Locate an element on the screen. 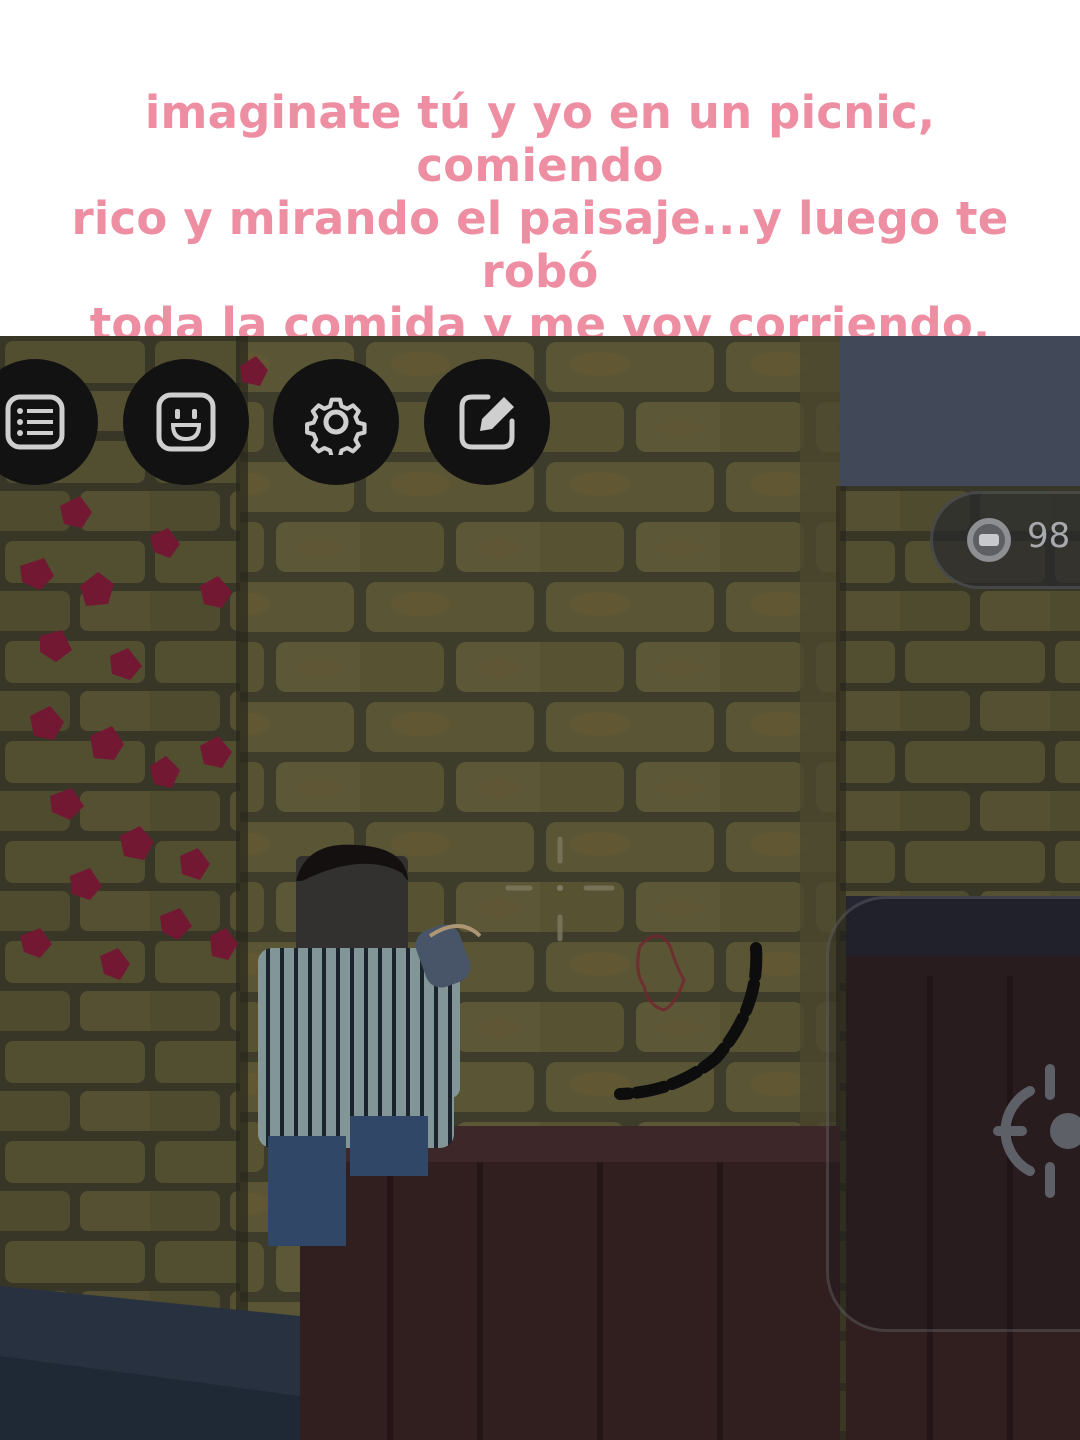 This screenshot has width=1080, height=1440. aim-target-icon is located at coordinates (1035, 1131).